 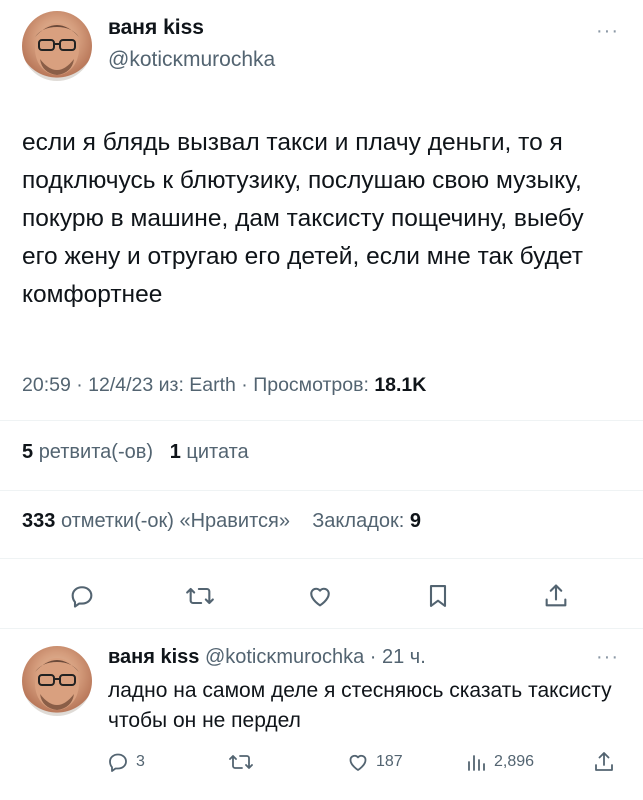 I want to click on author-name: ваня kiss, so click(x=156, y=28).